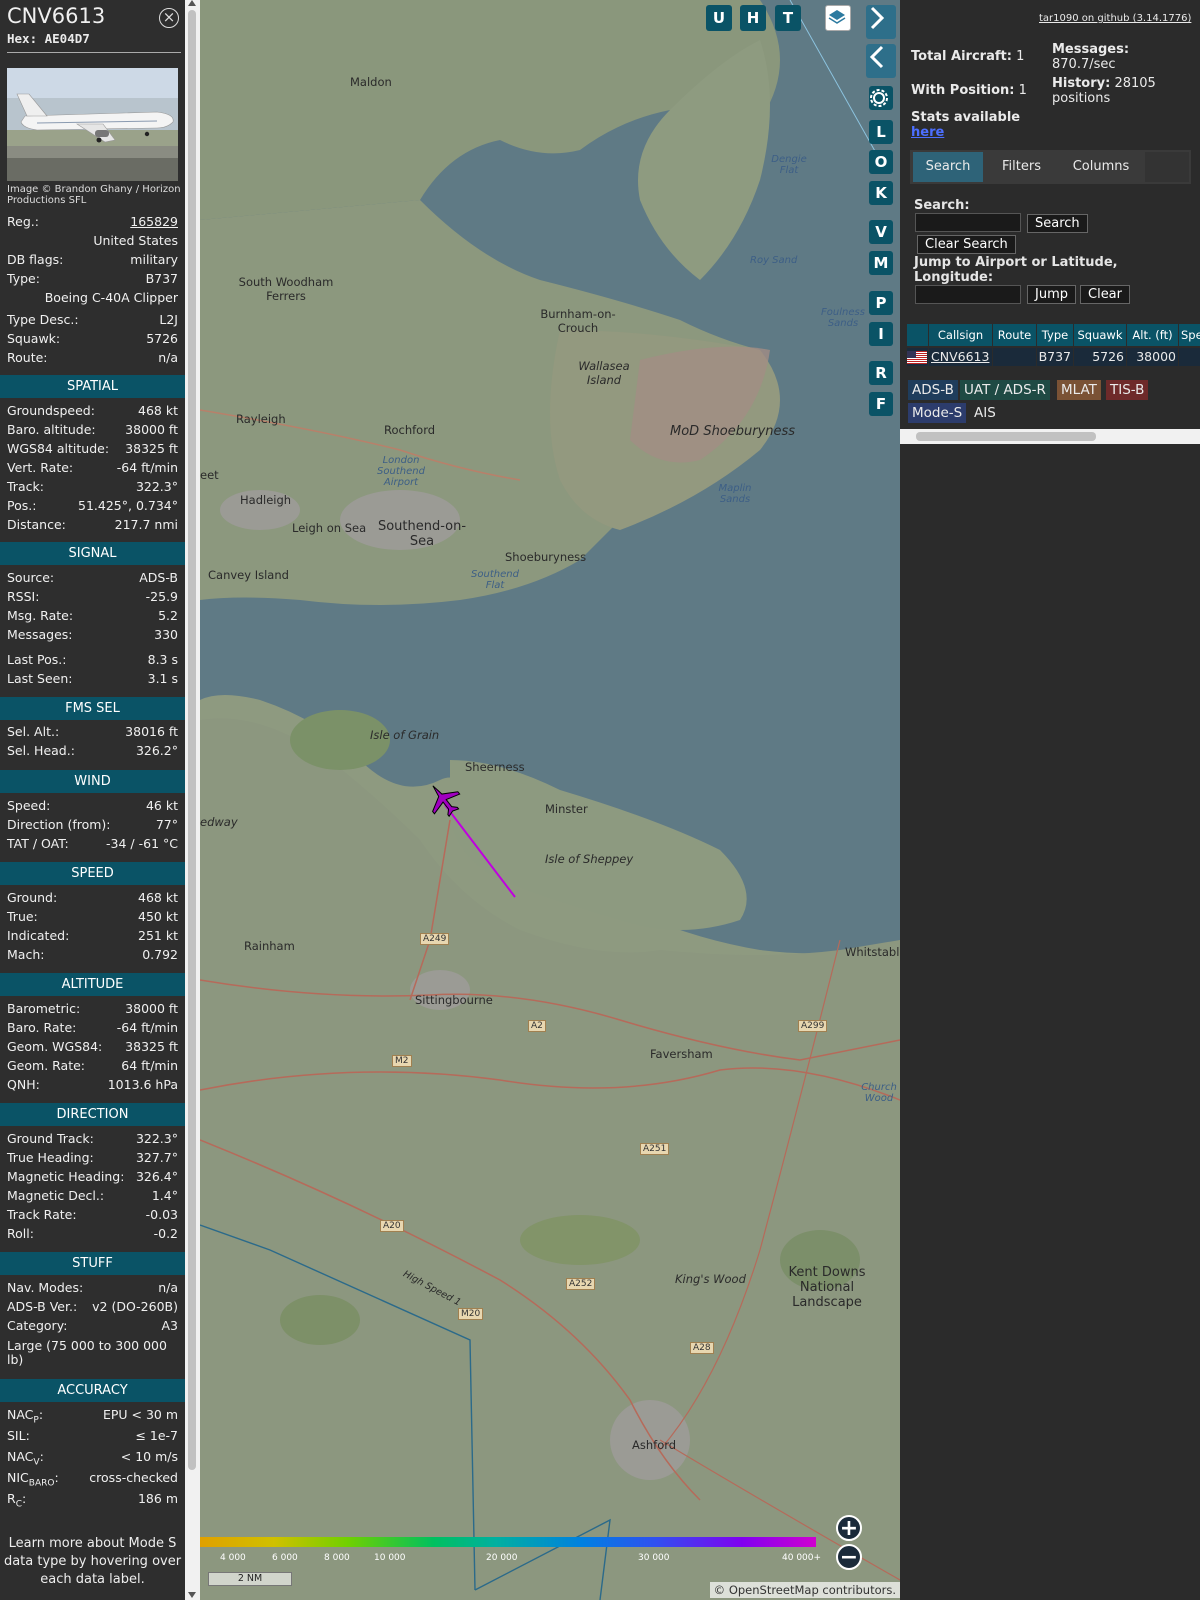 The image size is (1200, 1600). Describe the element at coordinates (92, 124) in the screenshot. I see `aircraft-photo` at that location.